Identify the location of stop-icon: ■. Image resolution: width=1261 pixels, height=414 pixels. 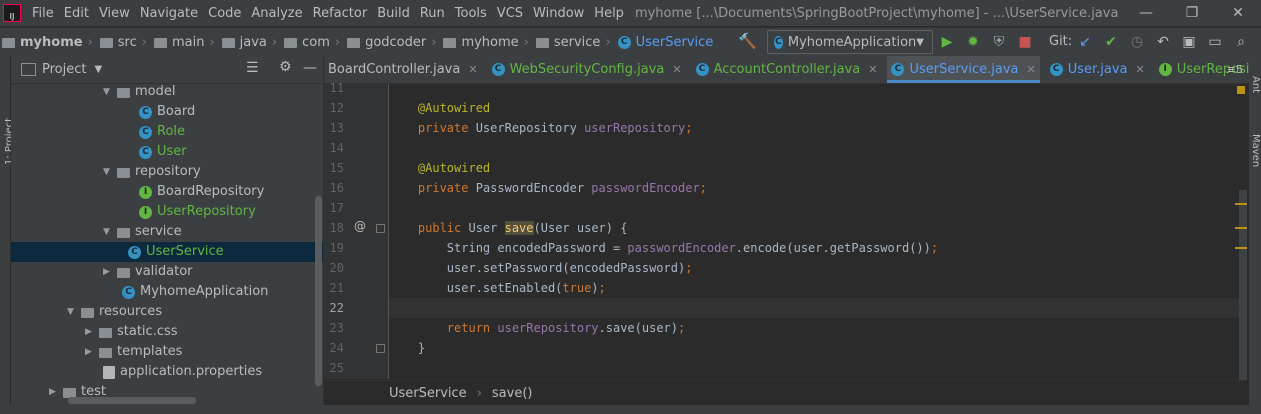
(1025, 42).